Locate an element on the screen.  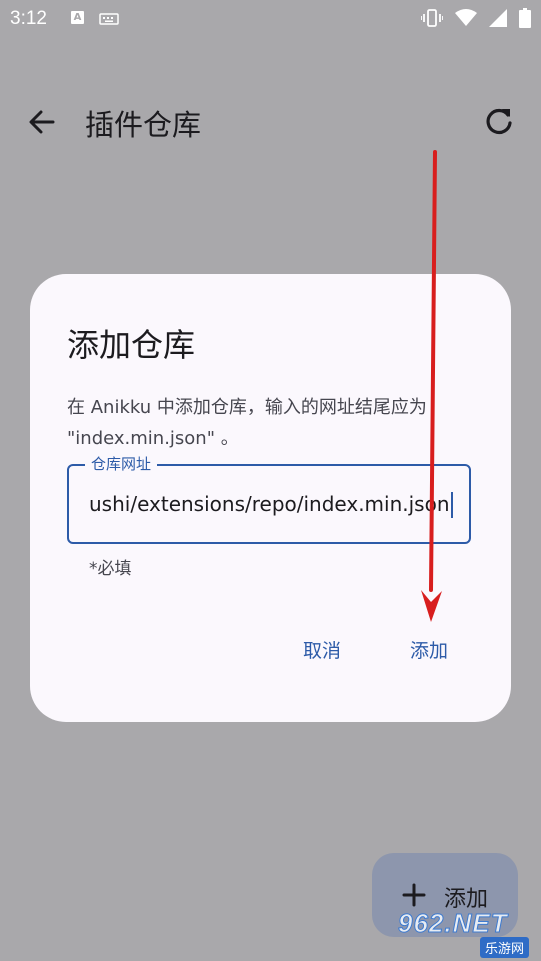
page-title: 插件仓库 is located at coordinates (143, 125).